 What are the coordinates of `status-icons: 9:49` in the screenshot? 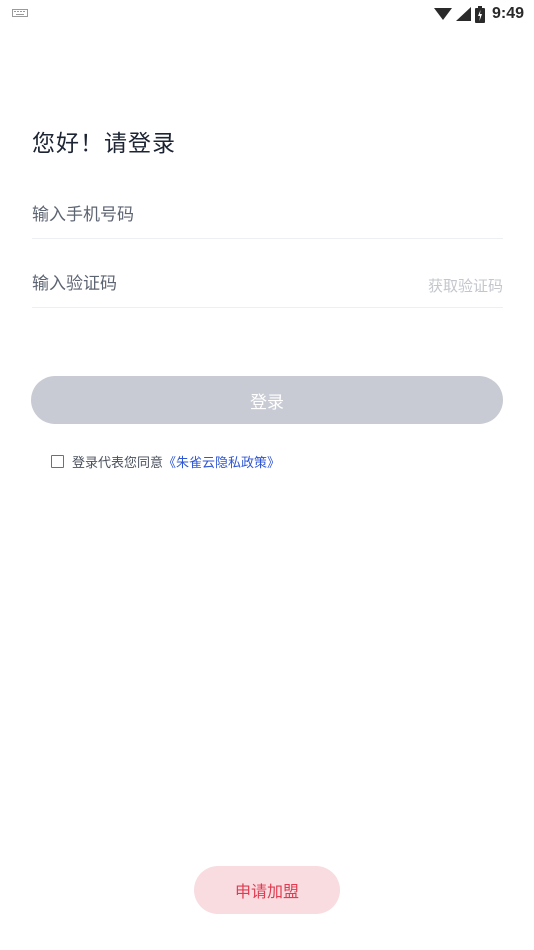 It's located at (478, 14).